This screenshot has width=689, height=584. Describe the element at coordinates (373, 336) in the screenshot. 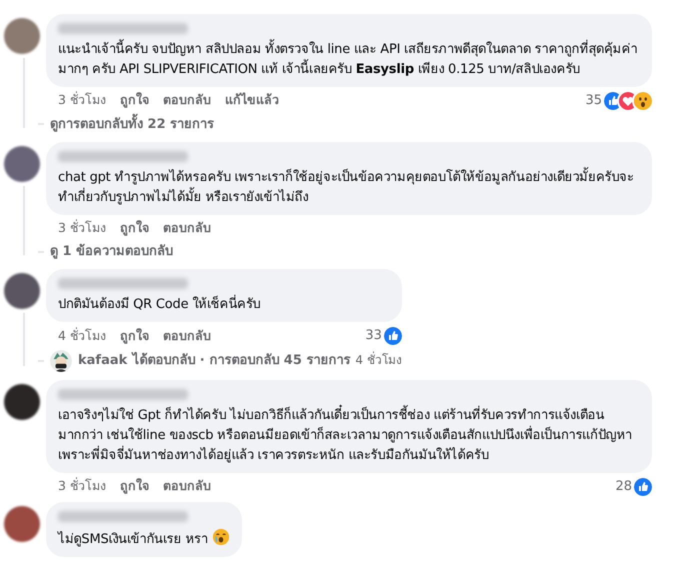

I see `reaction-count: 33` at that location.